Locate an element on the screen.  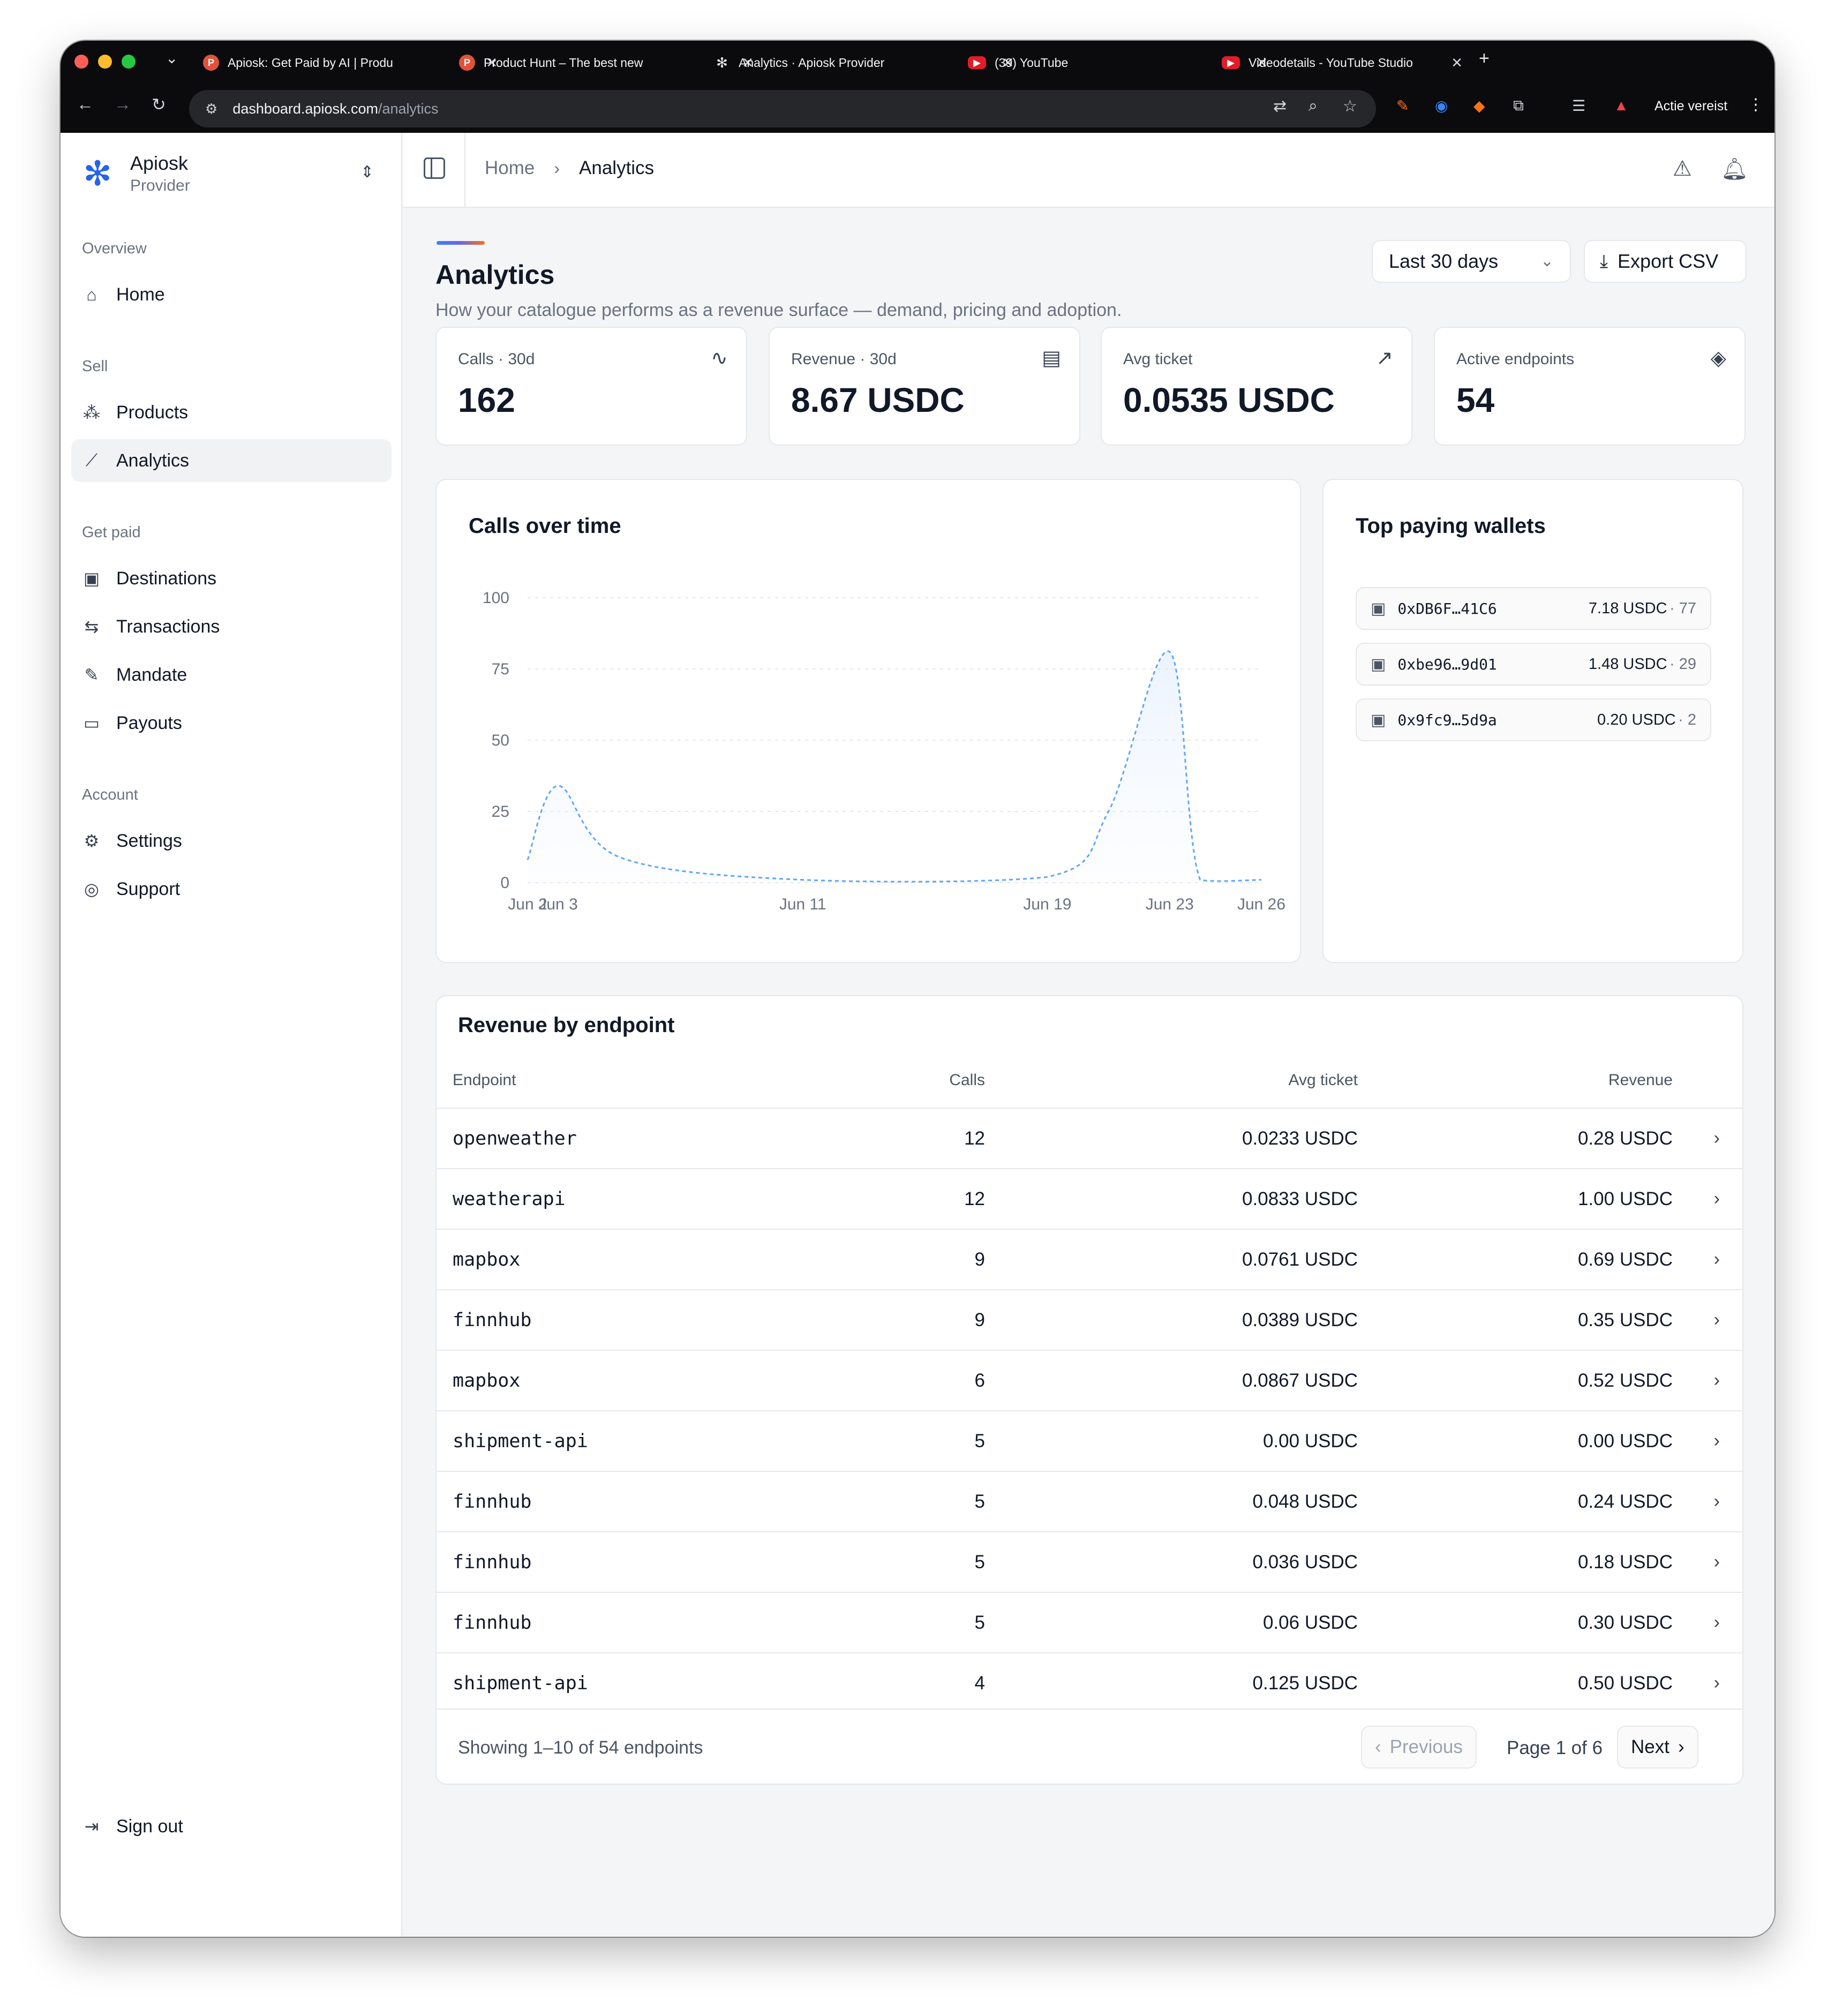
sign-out-button: ⇥ Sign out is located at coordinates (231, 1826).